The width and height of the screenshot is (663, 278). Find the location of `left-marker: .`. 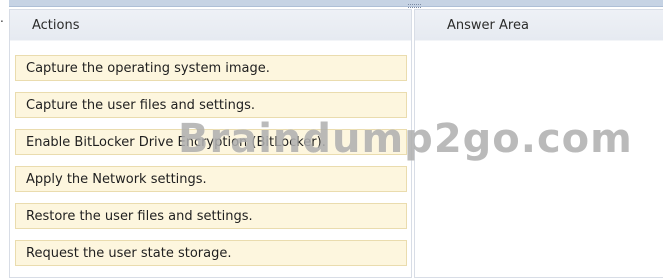

left-marker: . is located at coordinates (2, 18).